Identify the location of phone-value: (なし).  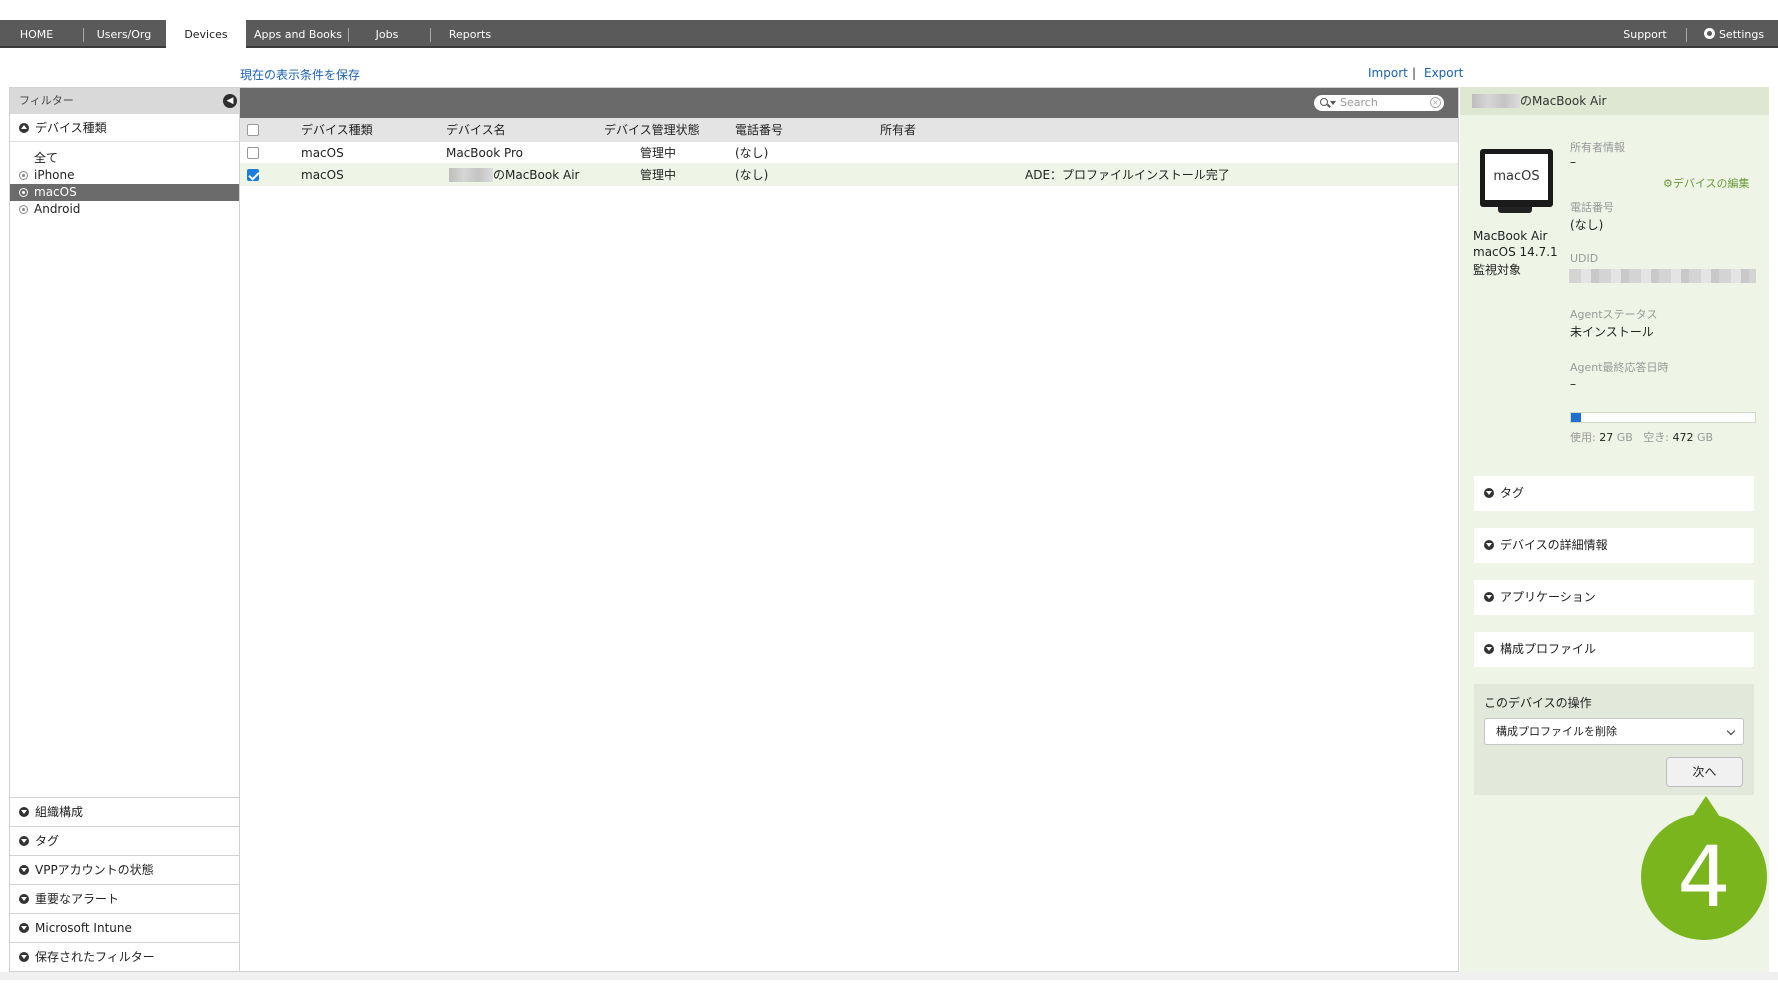
(1587, 225).